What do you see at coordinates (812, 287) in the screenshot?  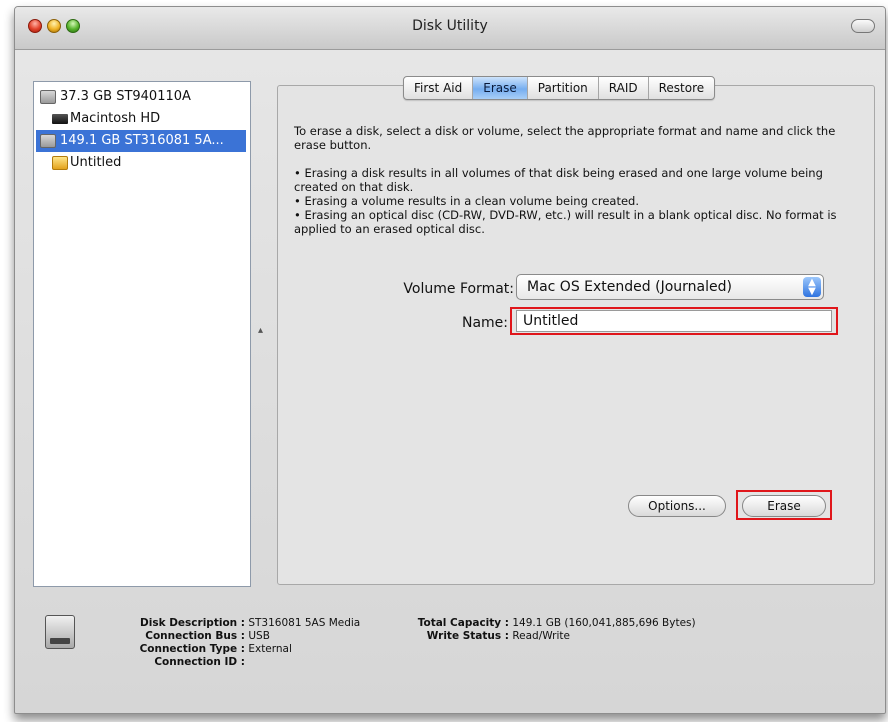 I see `popup-arrows-icon: ▲ ▼` at bounding box center [812, 287].